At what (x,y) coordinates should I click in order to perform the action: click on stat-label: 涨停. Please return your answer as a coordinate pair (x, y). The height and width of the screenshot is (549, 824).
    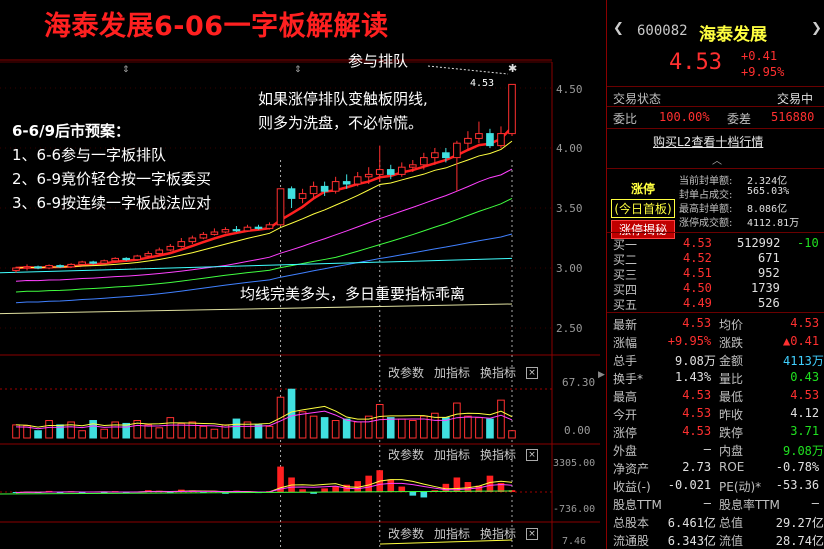
    Looking at the image, I should click on (625, 433).